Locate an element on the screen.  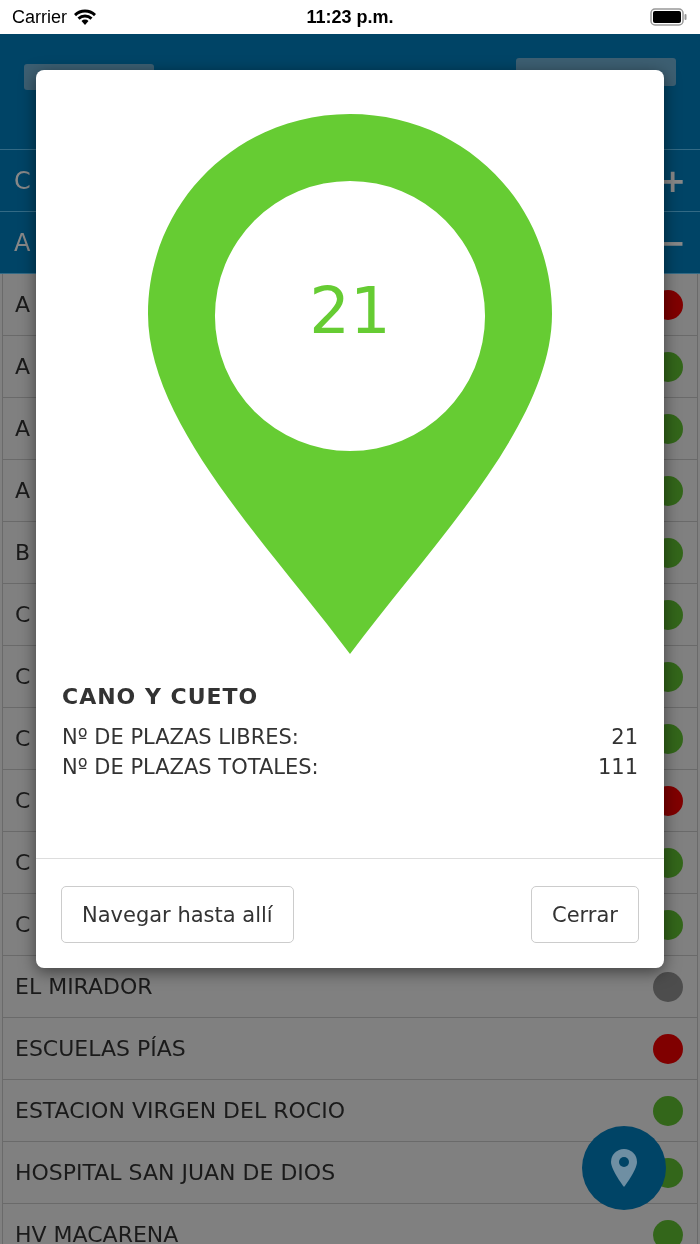
battery-icon is located at coordinates (669, 17).